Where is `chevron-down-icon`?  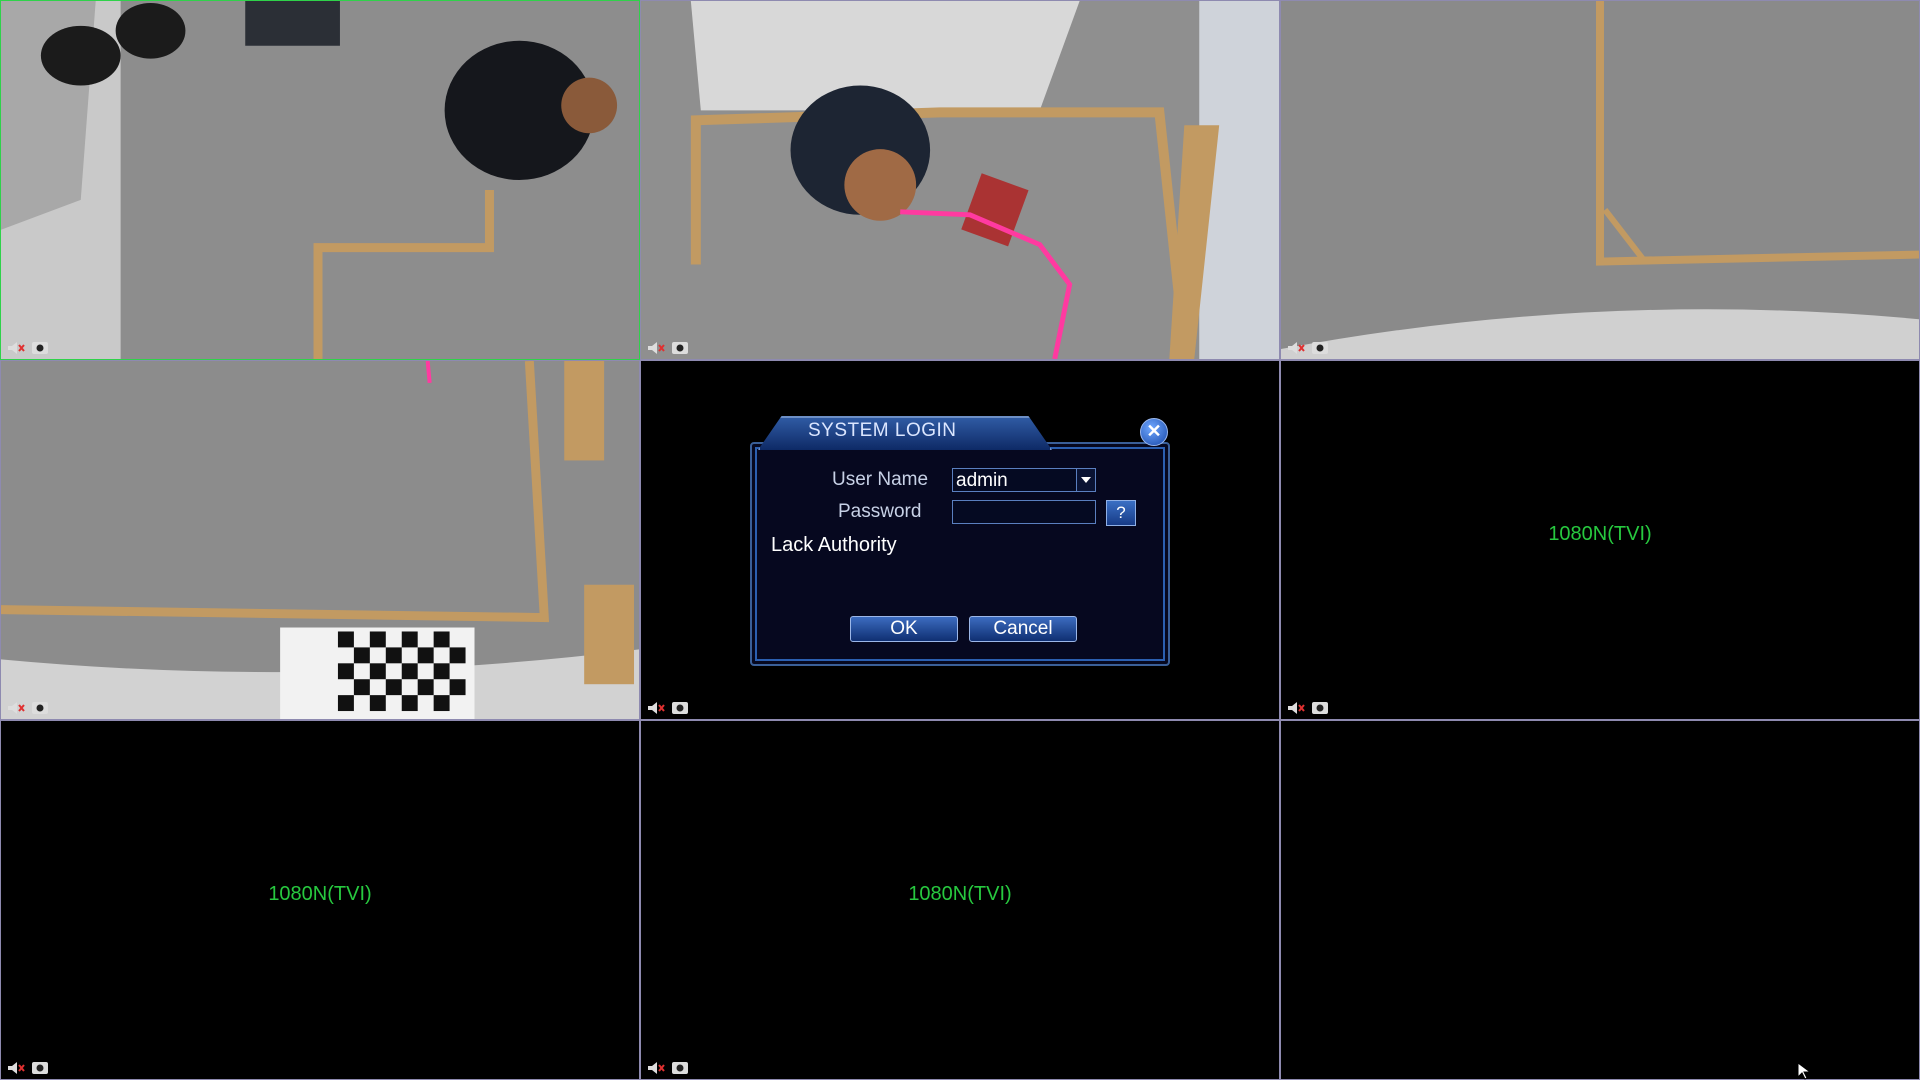
chevron-down-icon is located at coordinates (1085, 480).